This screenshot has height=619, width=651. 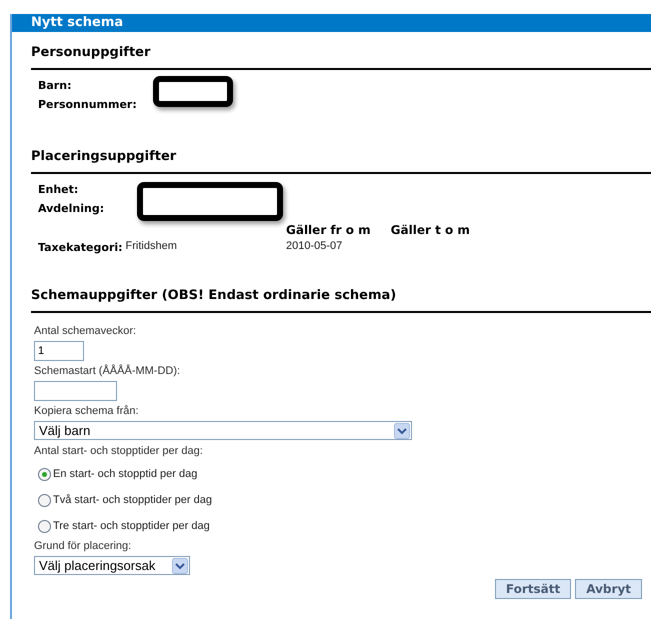 I want to click on window-title: Nytt schema, so click(x=331, y=23).